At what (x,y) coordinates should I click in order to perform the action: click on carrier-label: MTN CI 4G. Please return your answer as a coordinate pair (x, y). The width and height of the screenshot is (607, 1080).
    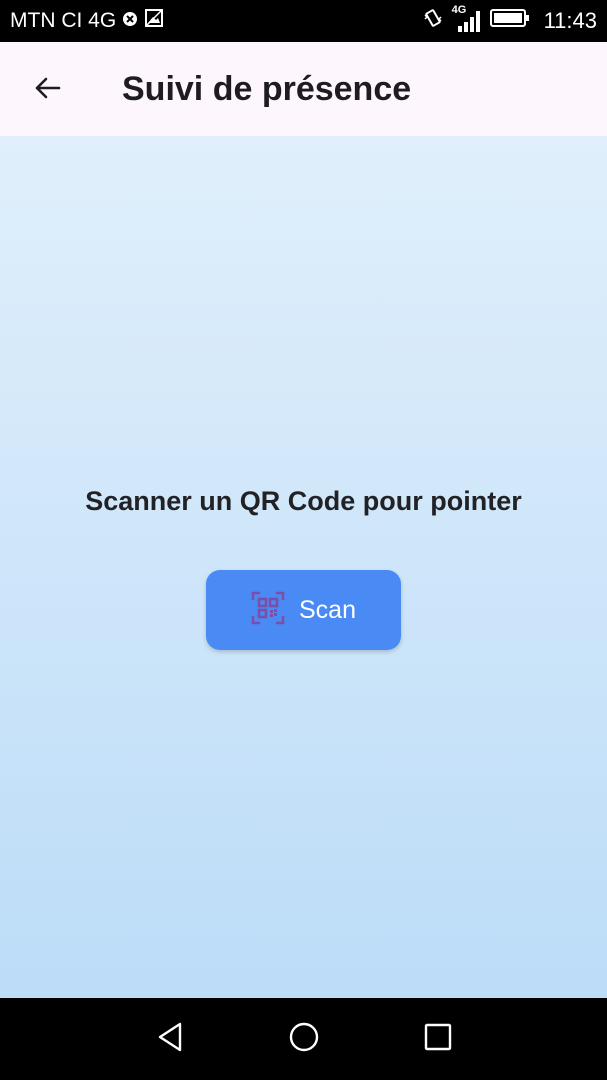
    Looking at the image, I should click on (63, 20).